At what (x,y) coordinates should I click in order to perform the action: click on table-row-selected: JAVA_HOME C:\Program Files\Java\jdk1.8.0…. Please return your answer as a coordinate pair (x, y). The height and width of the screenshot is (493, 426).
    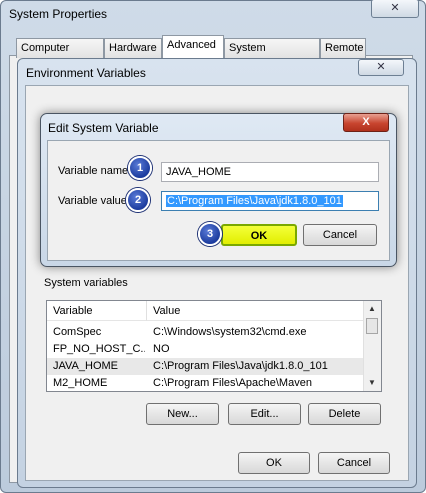
    Looking at the image, I should click on (206, 366).